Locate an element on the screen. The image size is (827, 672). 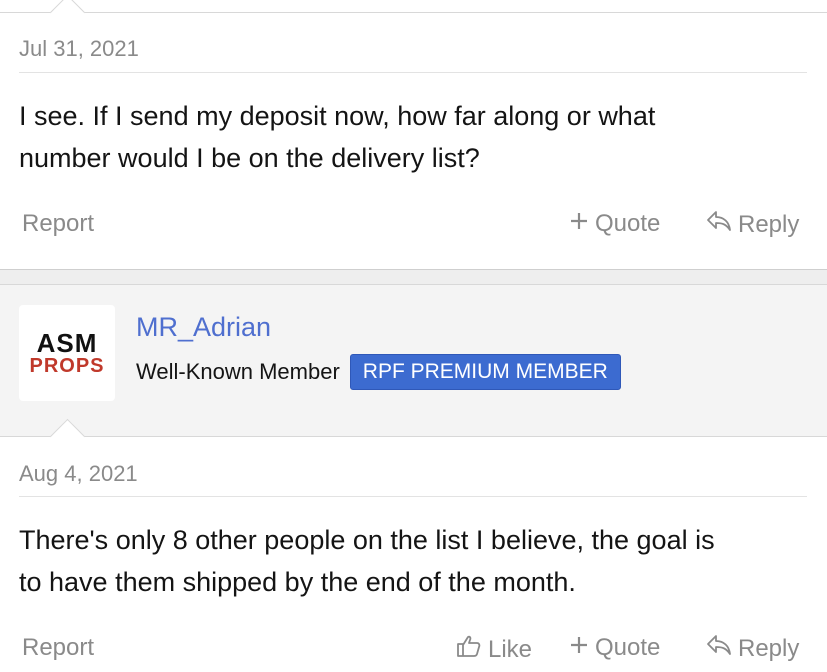
avatar-logo-bottom: PROPS is located at coordinates (67, 366).